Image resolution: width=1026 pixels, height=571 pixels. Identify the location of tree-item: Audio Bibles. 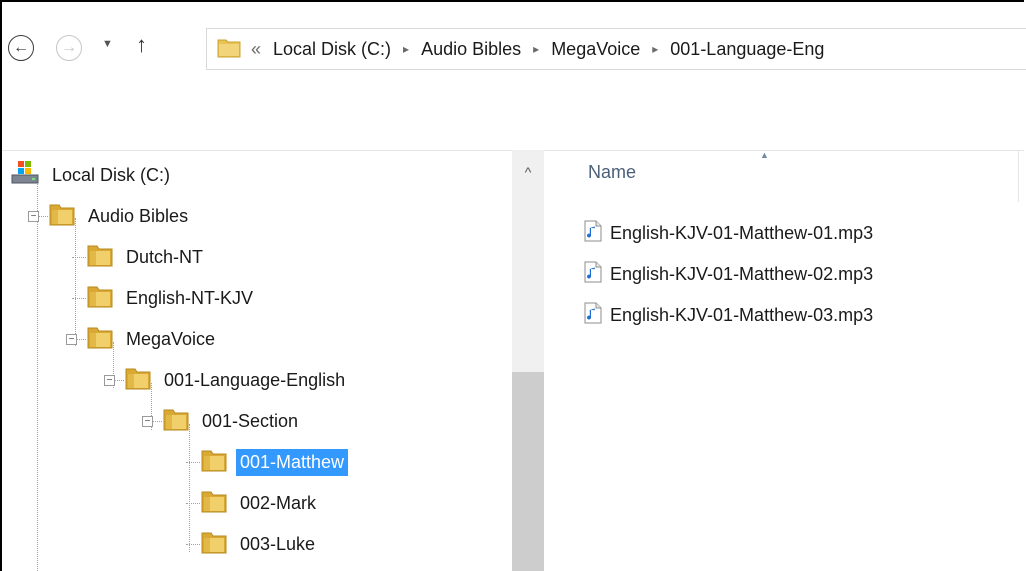
(120, 216).